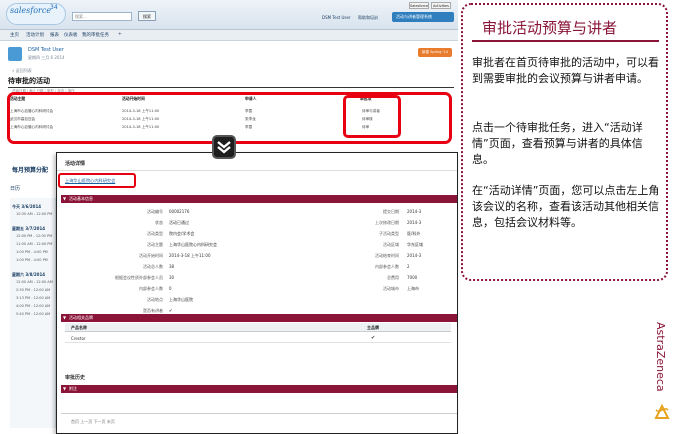 The height and width of the screenshot is (434, 677). I want to click on field-label: 根据会议性质外部参会人员, so click(139, 277).